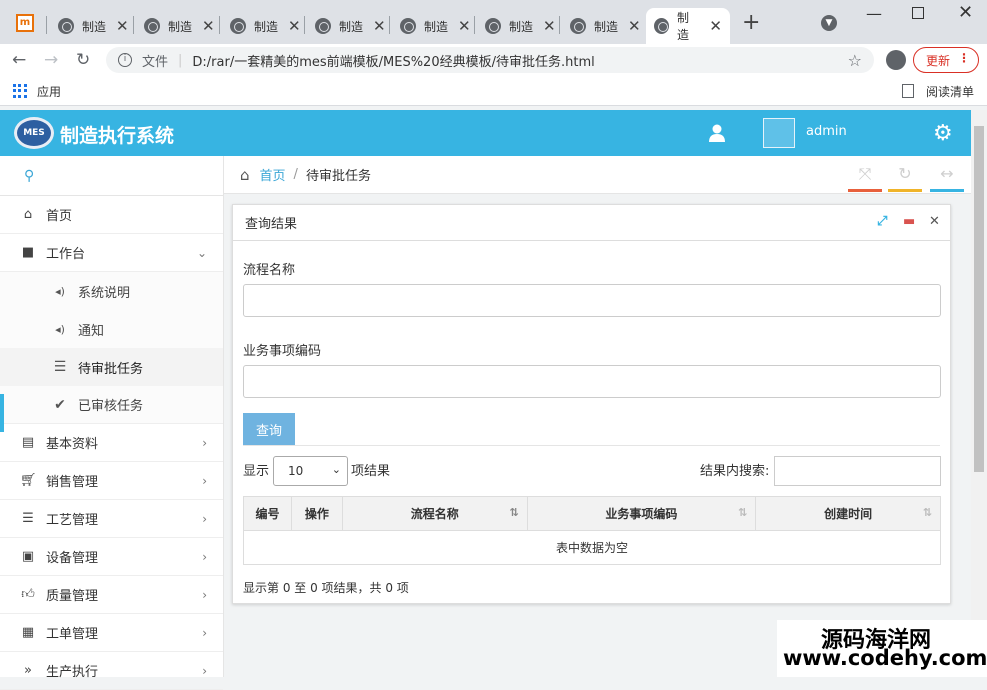  I want to click on query-button: 查询, so click(269, 429).